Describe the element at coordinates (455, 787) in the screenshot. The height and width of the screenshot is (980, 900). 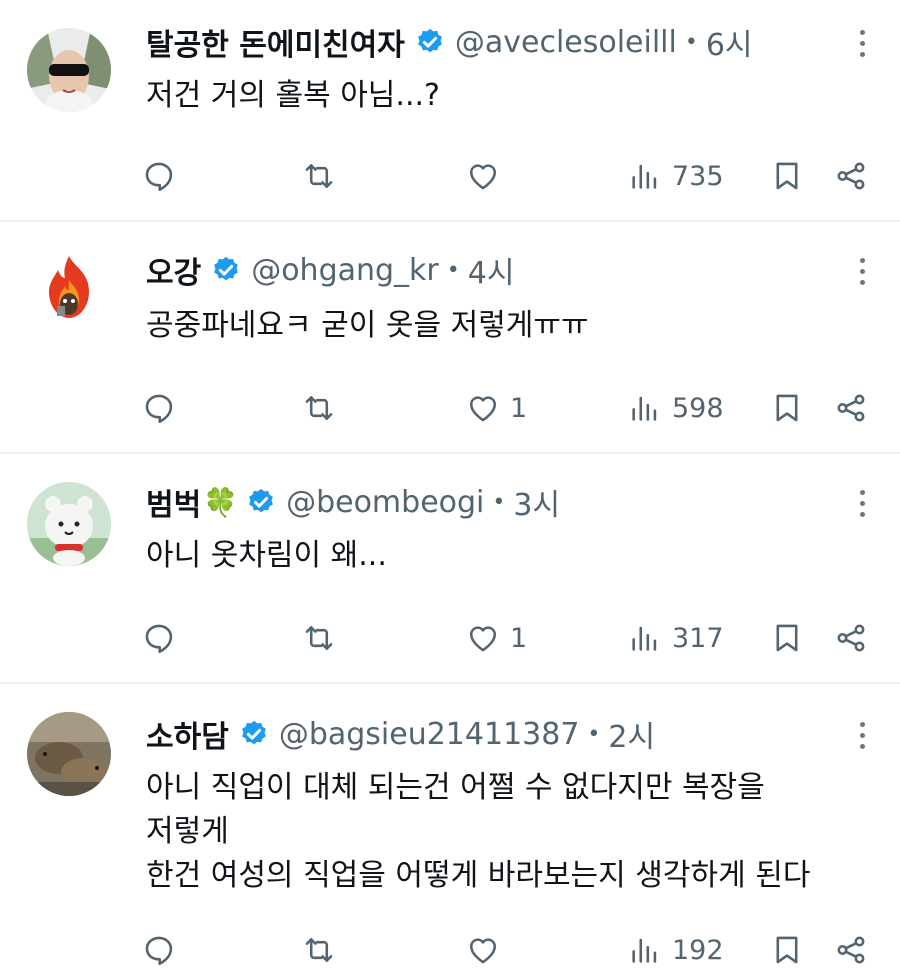
I see `tweet-text-line: 아니 직업이 대체 되는건 어쩔 수 없다지만 복장을` at that location.